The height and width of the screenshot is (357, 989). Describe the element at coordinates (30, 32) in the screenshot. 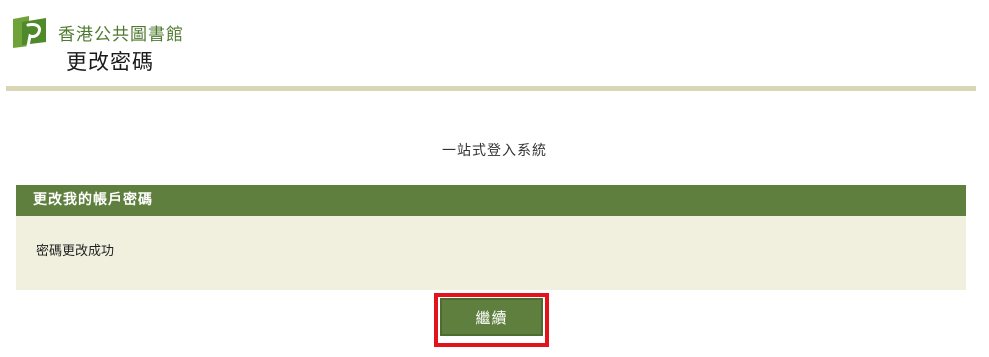

I see `hkpl-logo-icon` at that location.